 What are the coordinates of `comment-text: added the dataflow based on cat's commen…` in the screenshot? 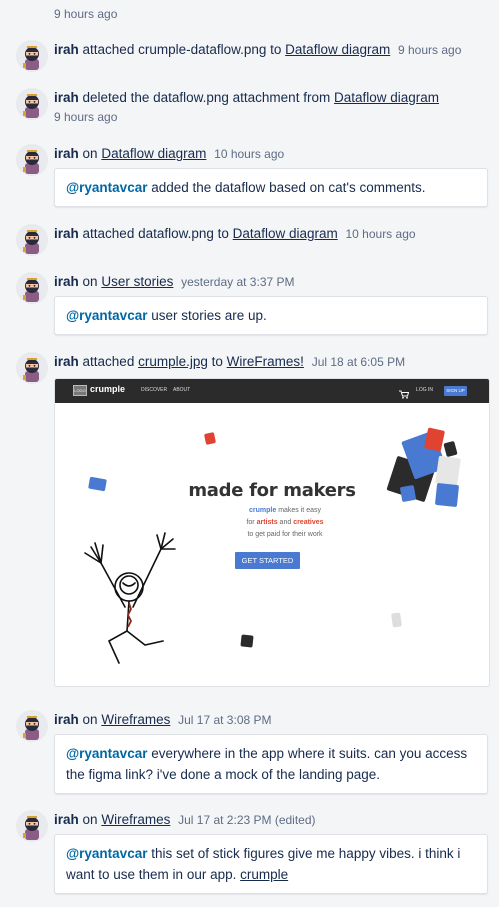 It's located at (288, 187).